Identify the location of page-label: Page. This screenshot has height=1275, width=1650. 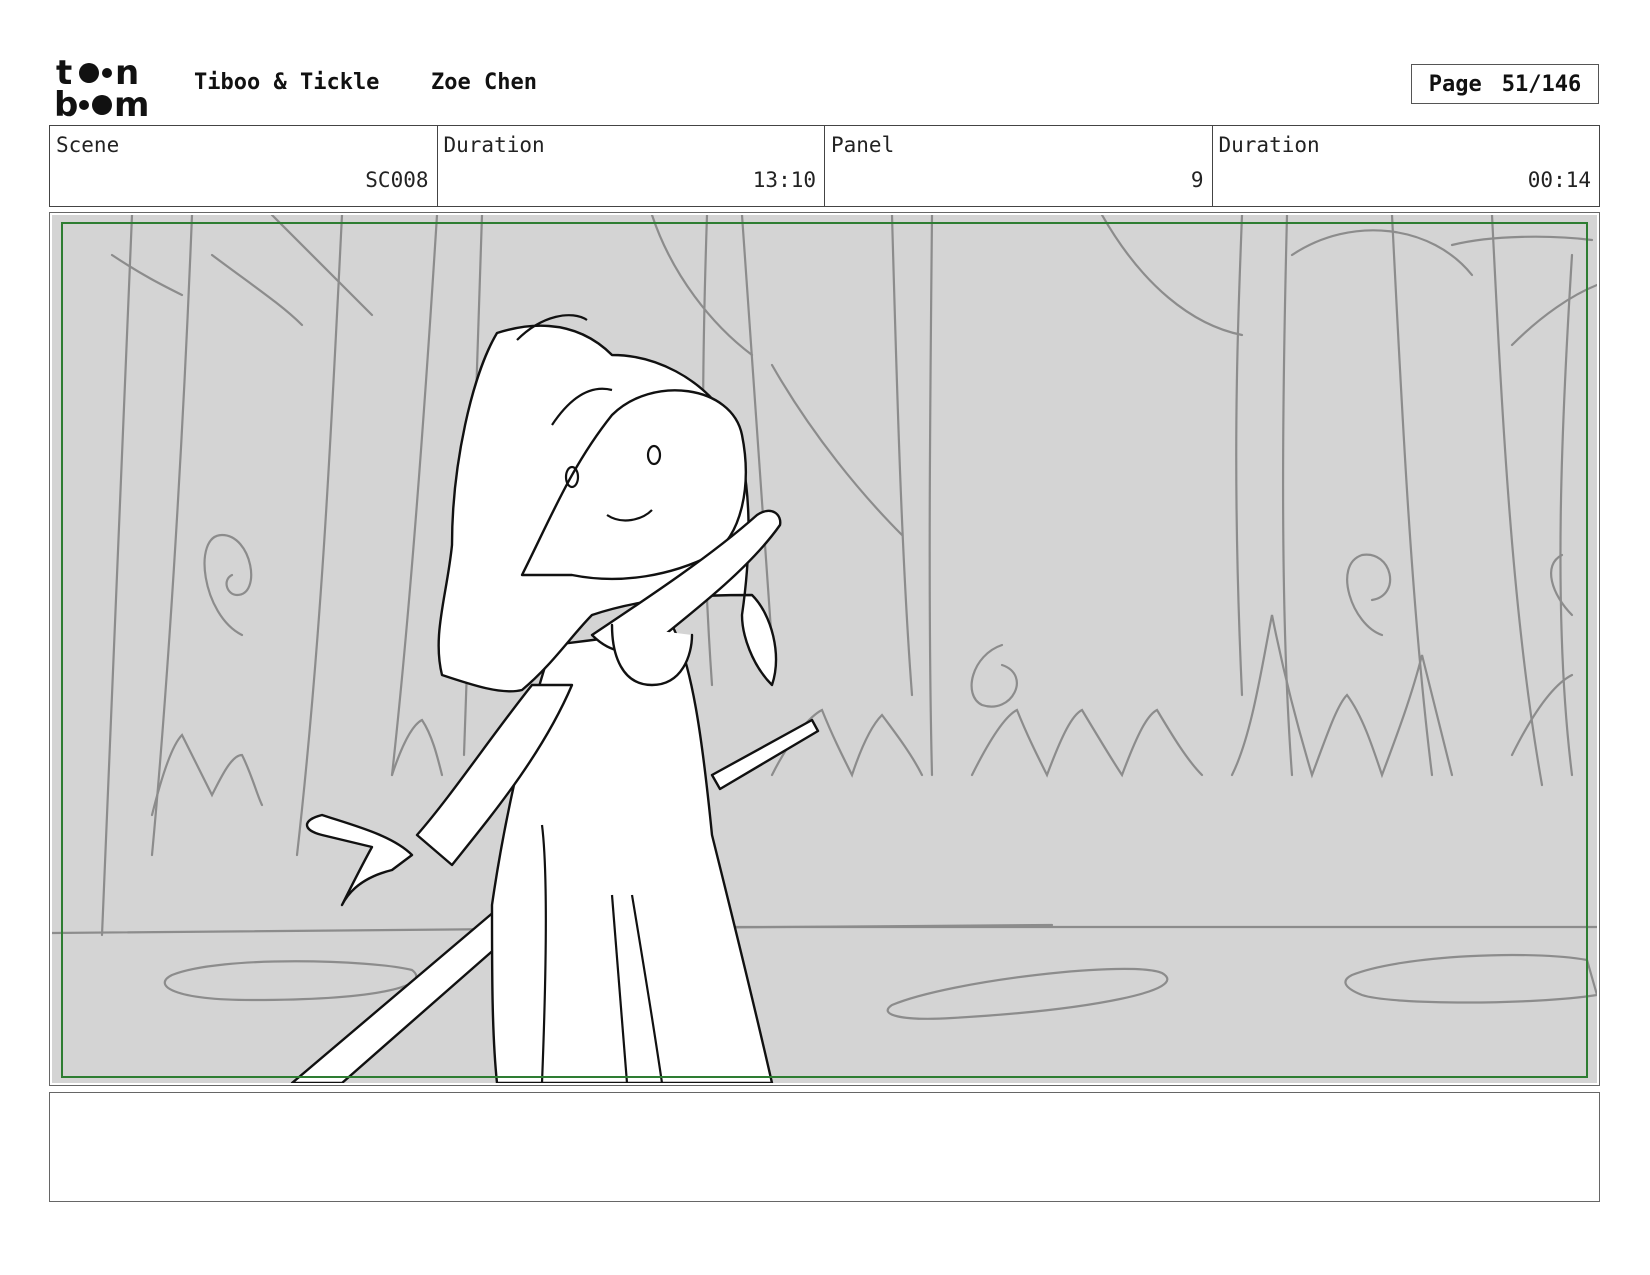
(1455, 84).